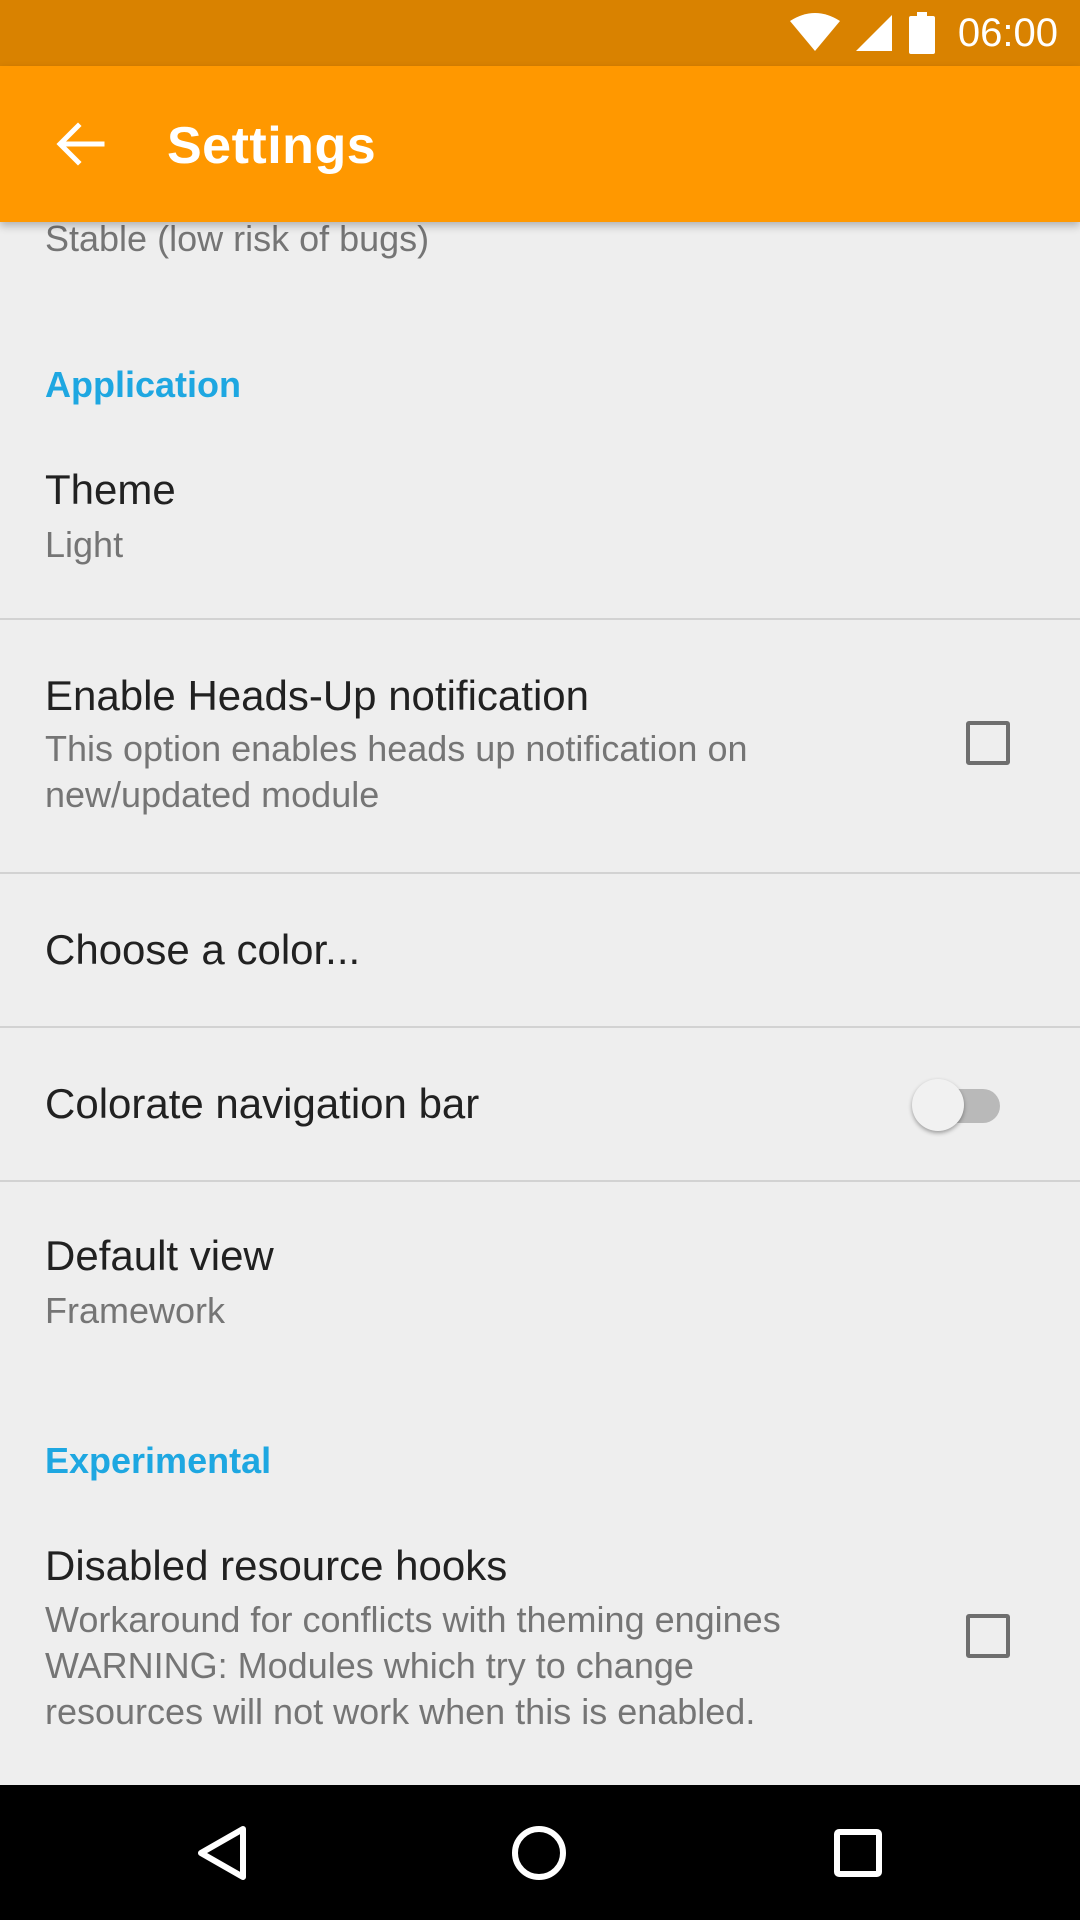 This screenshot has width=1080, height=1920. Describe the element at coordinates (873, 33) in the screenshot. I see `cell-signal-icon` at that location.